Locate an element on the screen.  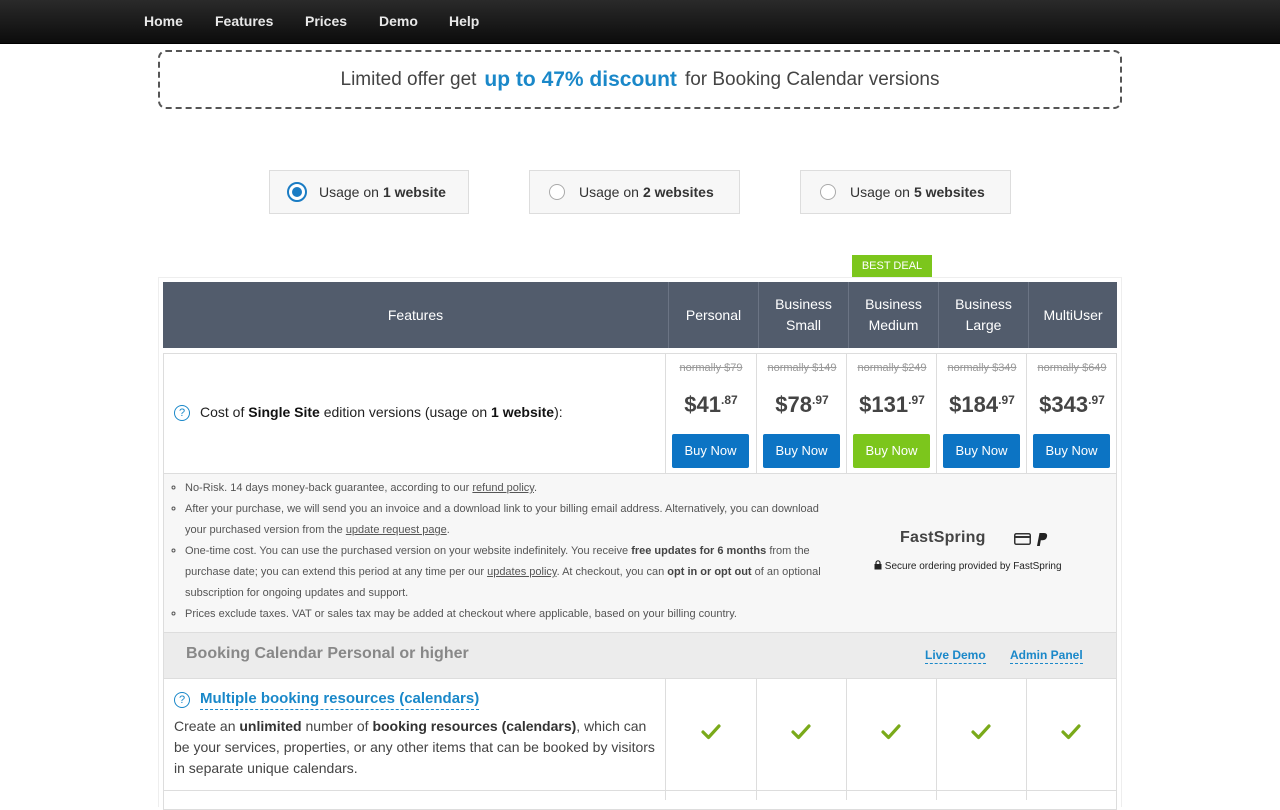
discount-price: $41.87 is located at coordinates (711, 404).